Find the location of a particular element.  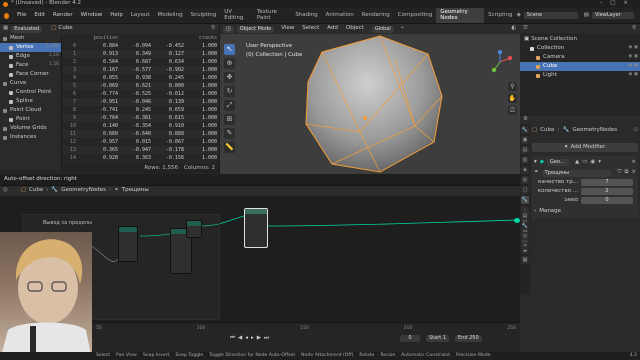

output-tab-icon: ▤ is located at coordinates (525, 150).